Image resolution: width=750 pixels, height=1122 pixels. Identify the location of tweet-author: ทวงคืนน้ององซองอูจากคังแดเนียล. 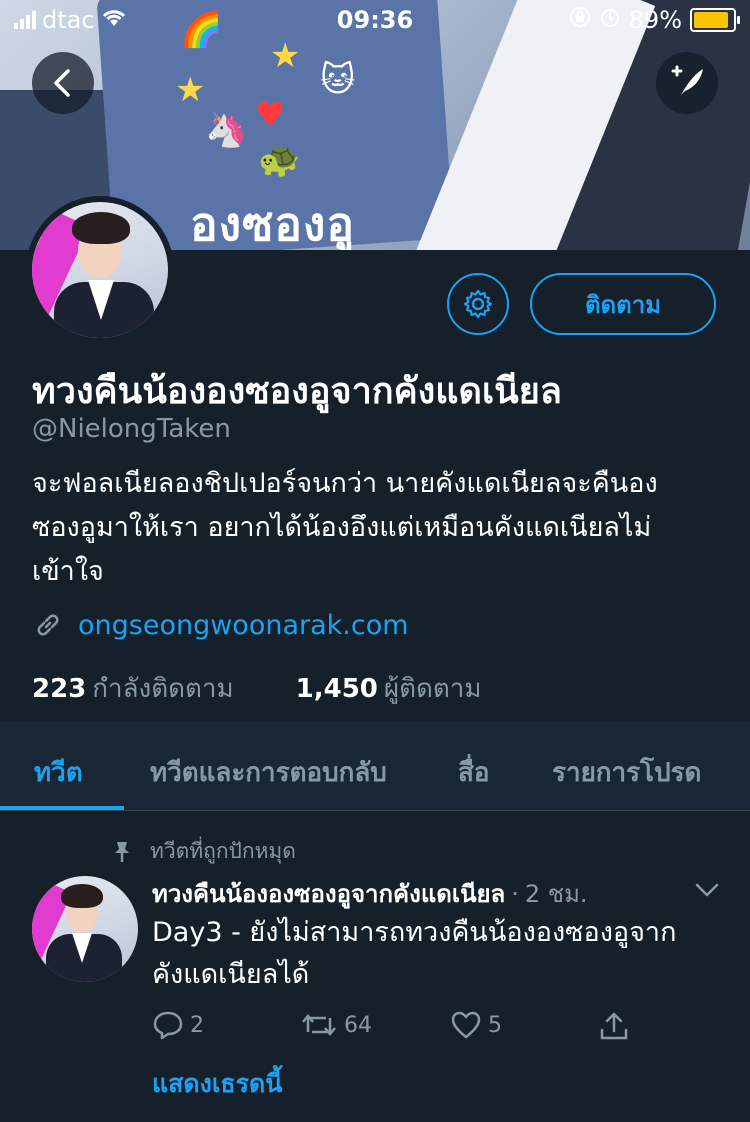
(328, 894).